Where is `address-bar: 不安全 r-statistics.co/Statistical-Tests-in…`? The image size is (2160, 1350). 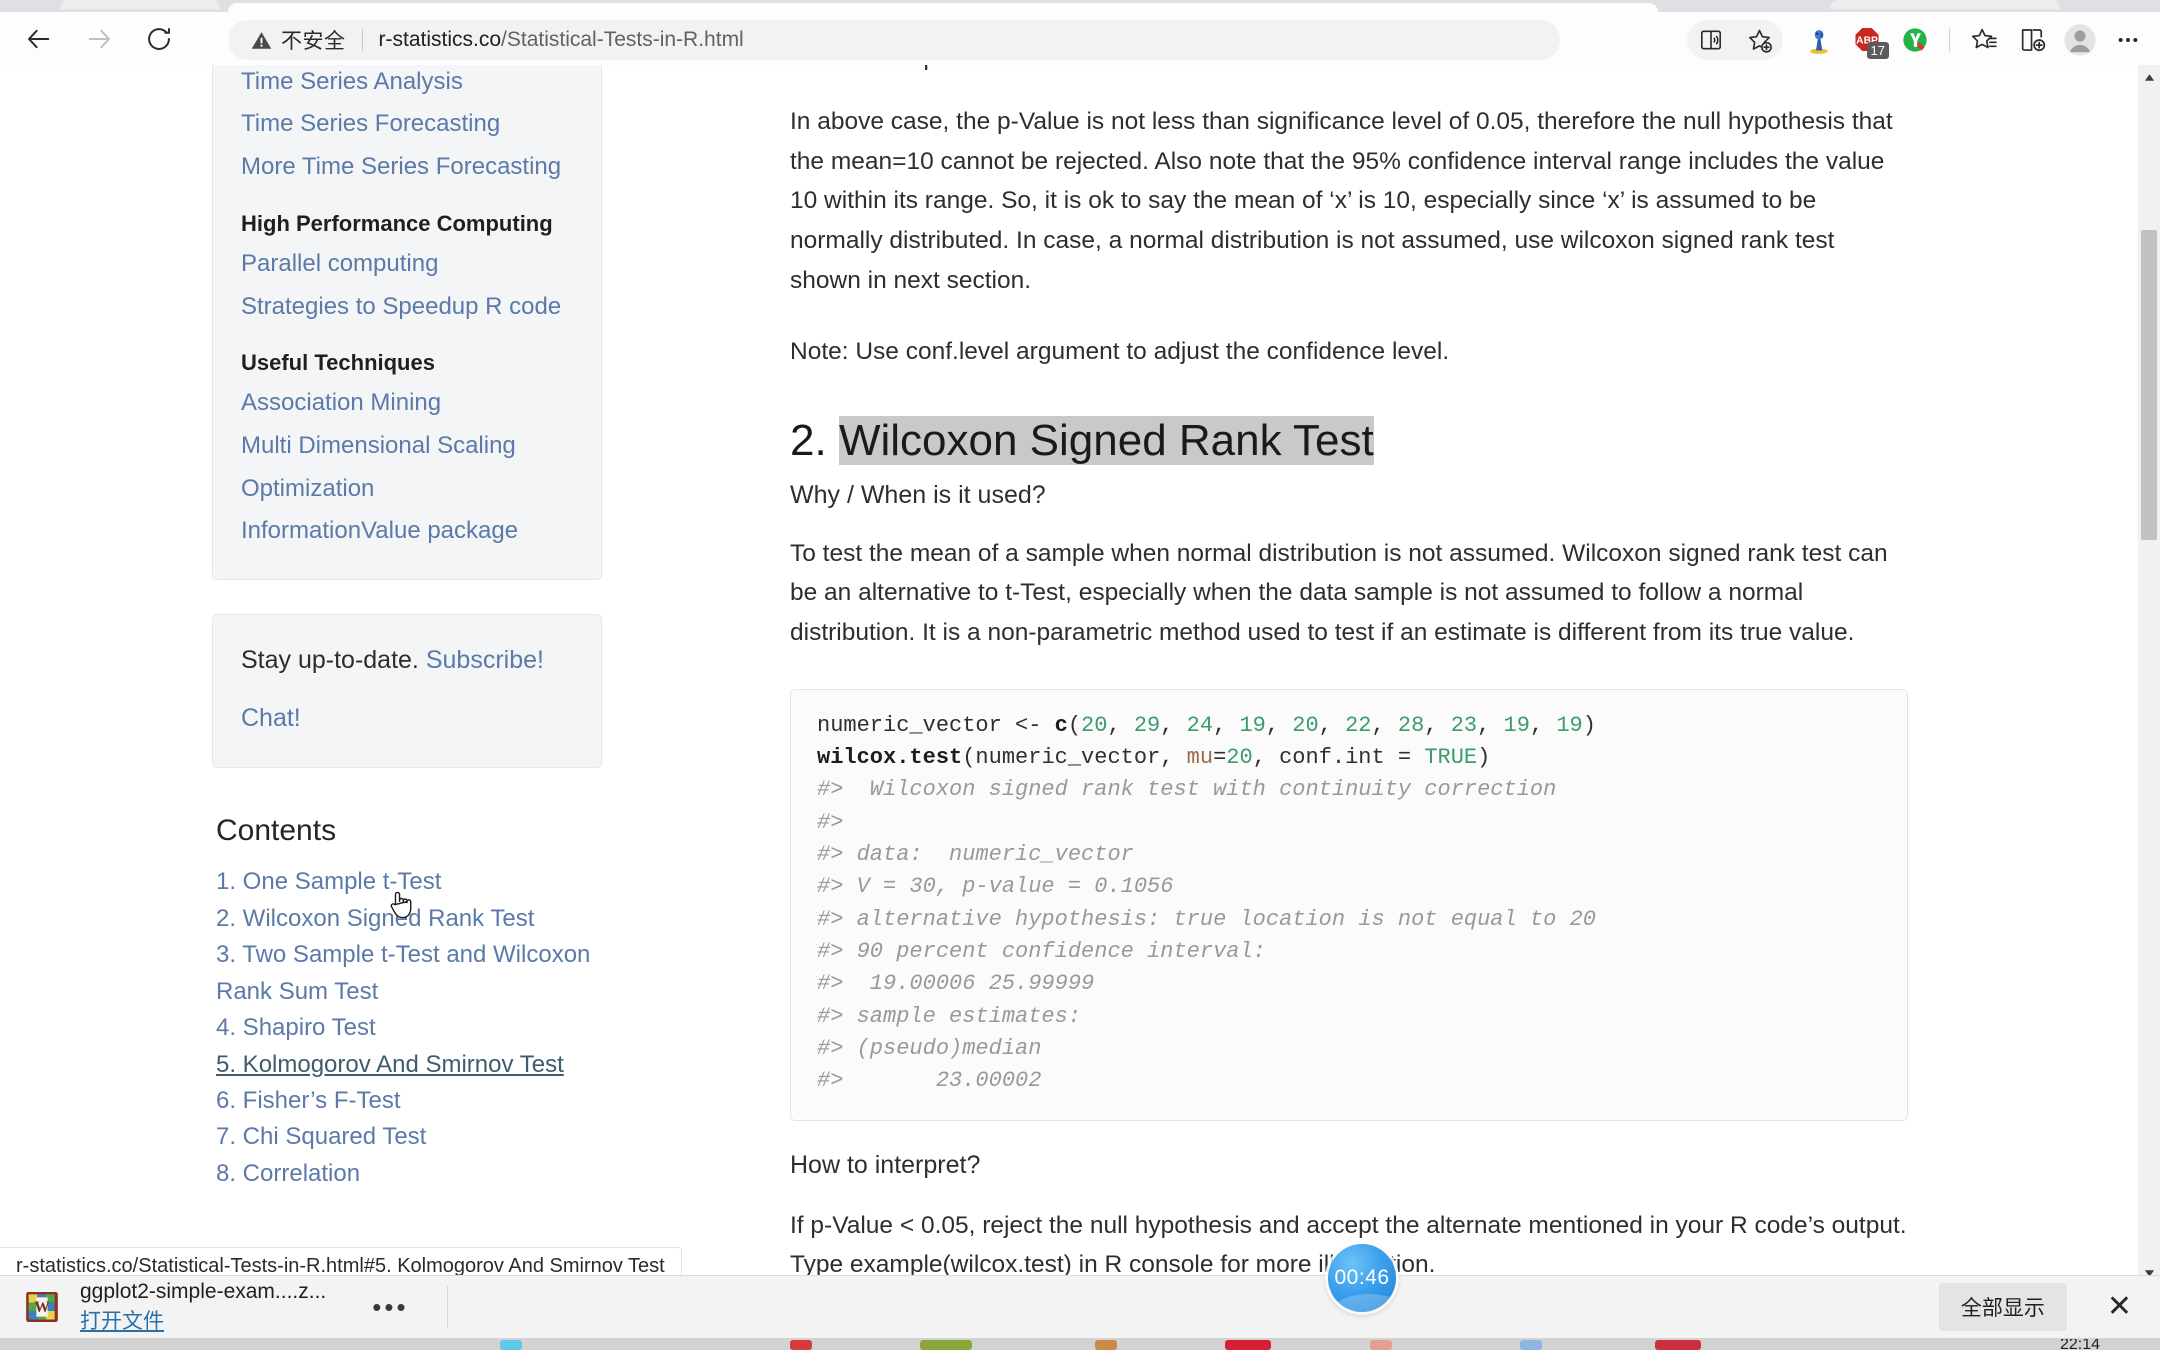 address-bar: 不安全 r-statistics.co/Statistical-Tests-in… is located at coordinates (894, 40).